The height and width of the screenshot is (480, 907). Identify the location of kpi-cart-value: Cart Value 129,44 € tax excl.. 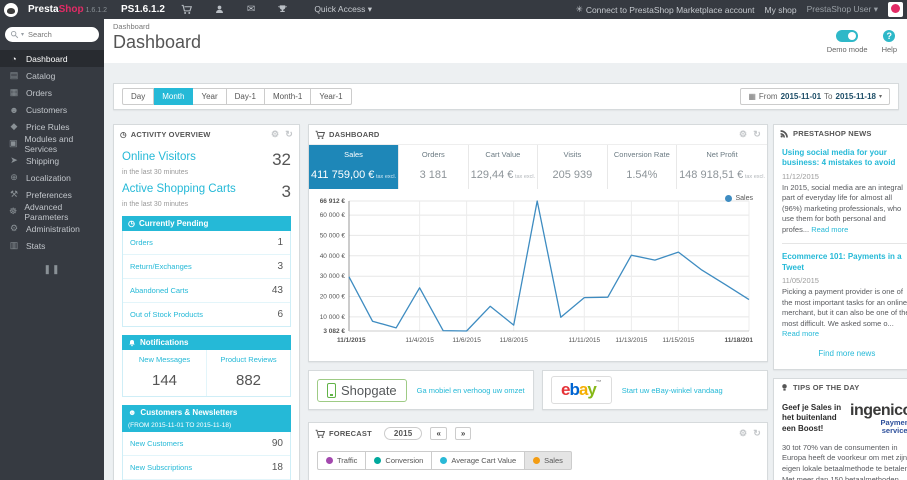
(502, 167).